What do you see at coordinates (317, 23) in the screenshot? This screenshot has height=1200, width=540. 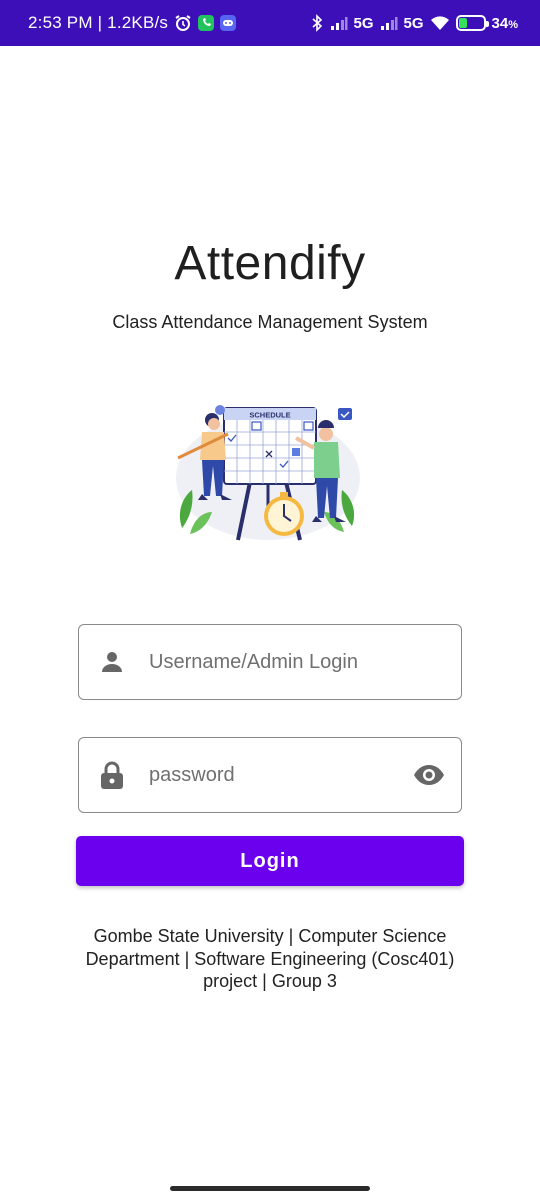 I see `bluetooth-icon` at bounding box center [317, 23].